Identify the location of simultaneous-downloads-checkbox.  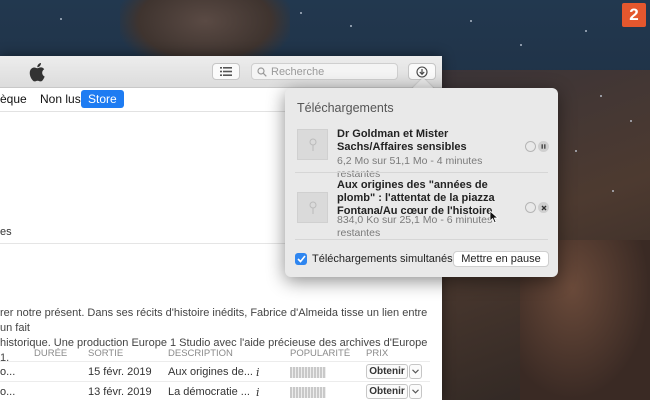
(301, 259).